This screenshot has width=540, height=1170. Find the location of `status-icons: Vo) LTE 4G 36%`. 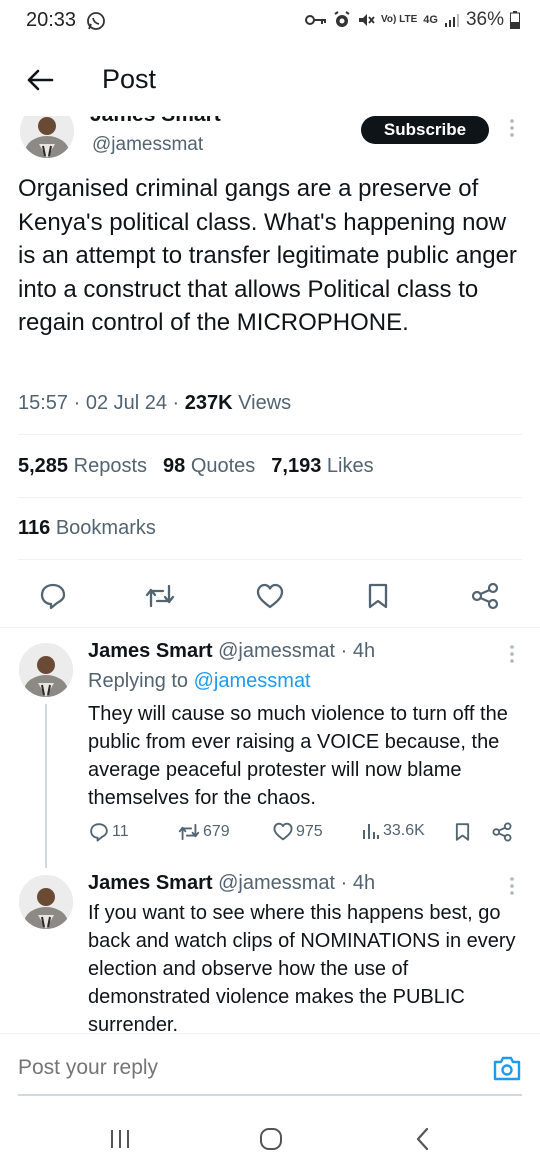

status-icons: Vo) LTE 4G 36% is located at coordinates (412, 20).